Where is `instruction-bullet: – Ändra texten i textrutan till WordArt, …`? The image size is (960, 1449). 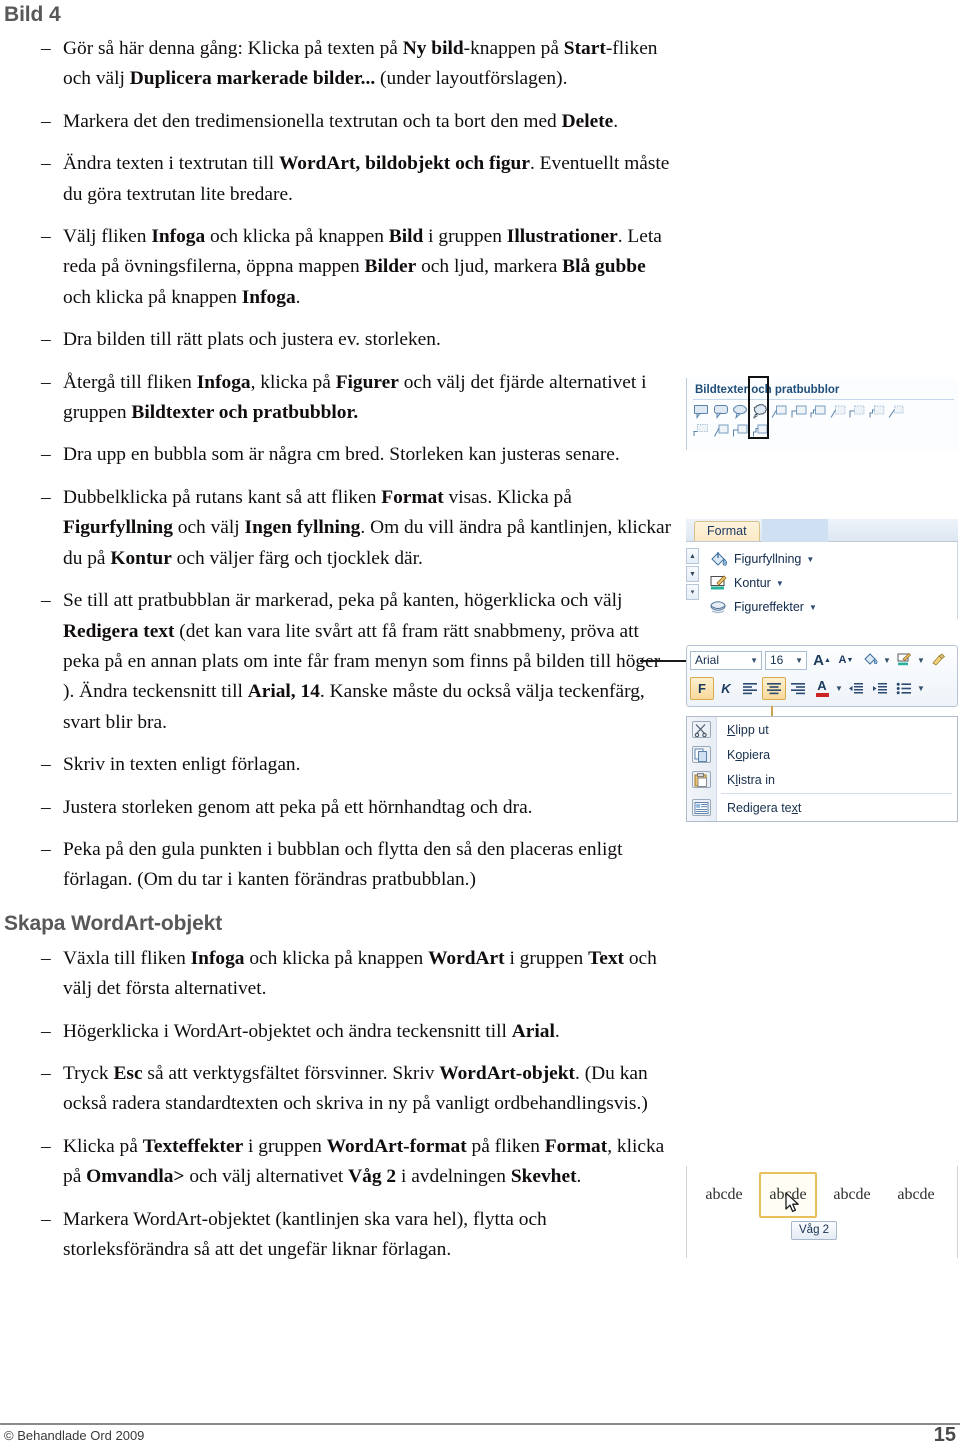 instruction-bullet: – Ändra texten i textrutan till WordArt, … is located at coordinates (336, 179).